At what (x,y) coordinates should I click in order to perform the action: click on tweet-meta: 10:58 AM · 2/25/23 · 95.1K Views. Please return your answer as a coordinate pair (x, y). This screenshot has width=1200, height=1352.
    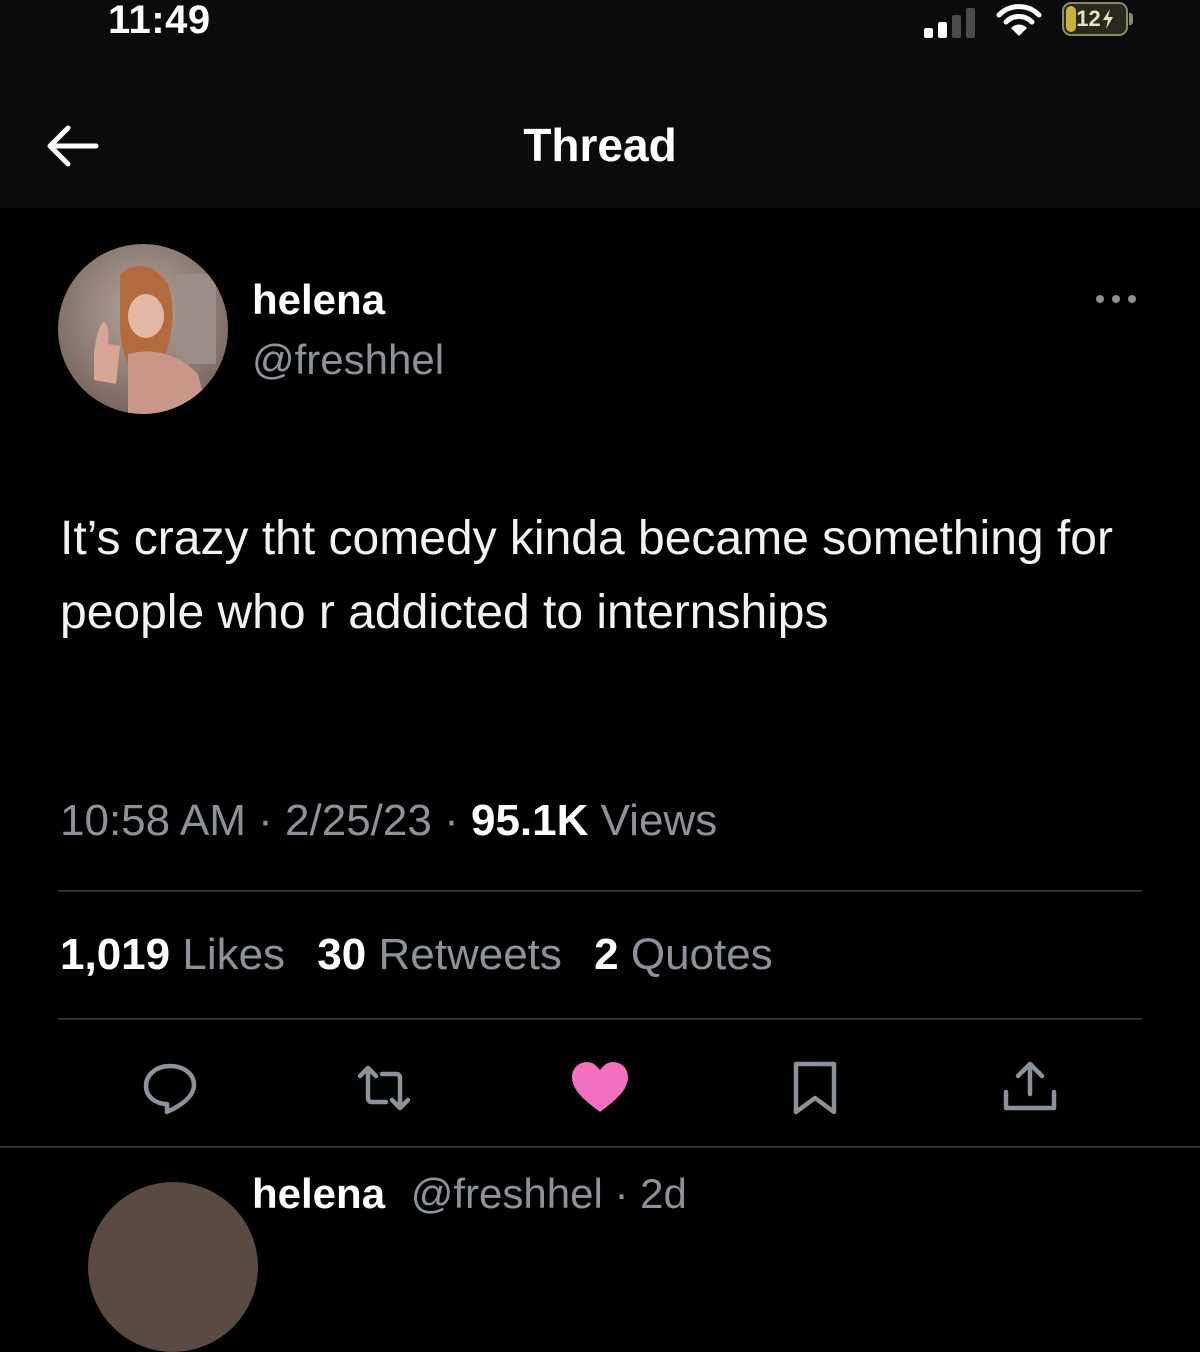
    Looking at the image, I should click on (388, 821).